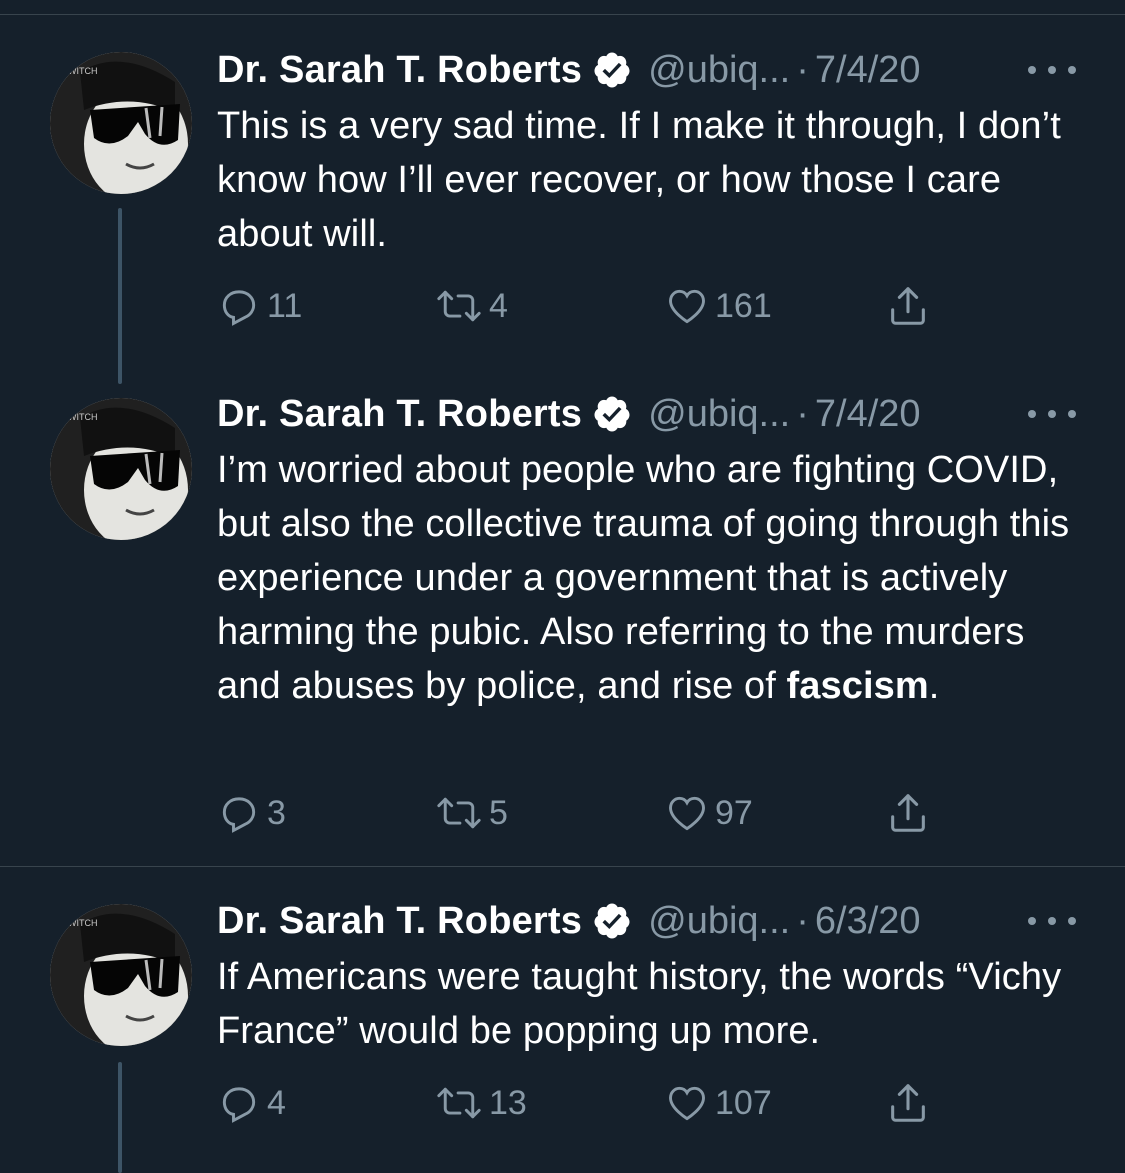  I want to click on like-button: 107, so click(718, 1103).